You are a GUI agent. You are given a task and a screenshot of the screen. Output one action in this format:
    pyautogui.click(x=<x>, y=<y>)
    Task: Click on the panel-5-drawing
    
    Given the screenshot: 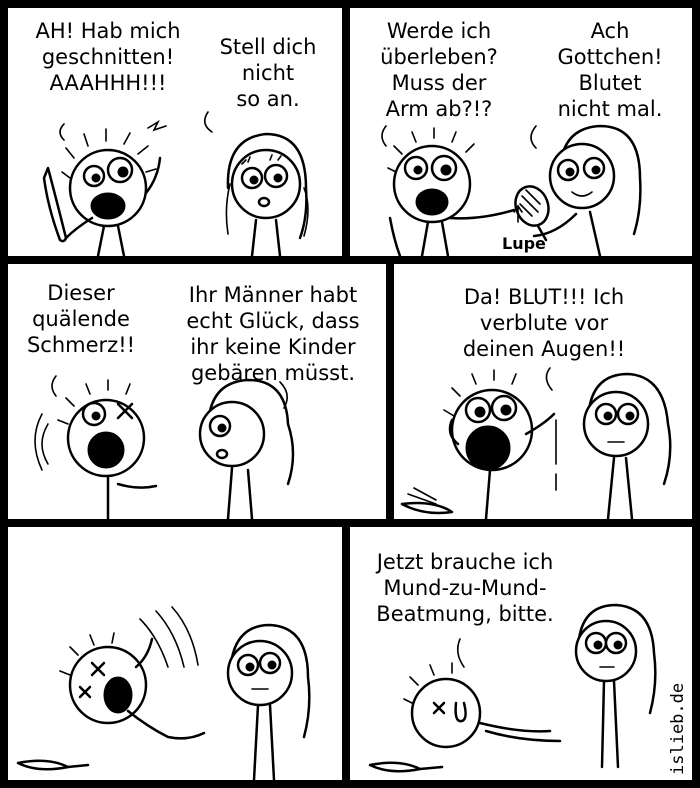 What is the action you would take?
    pyautogui.click(x=163, y=693)
    